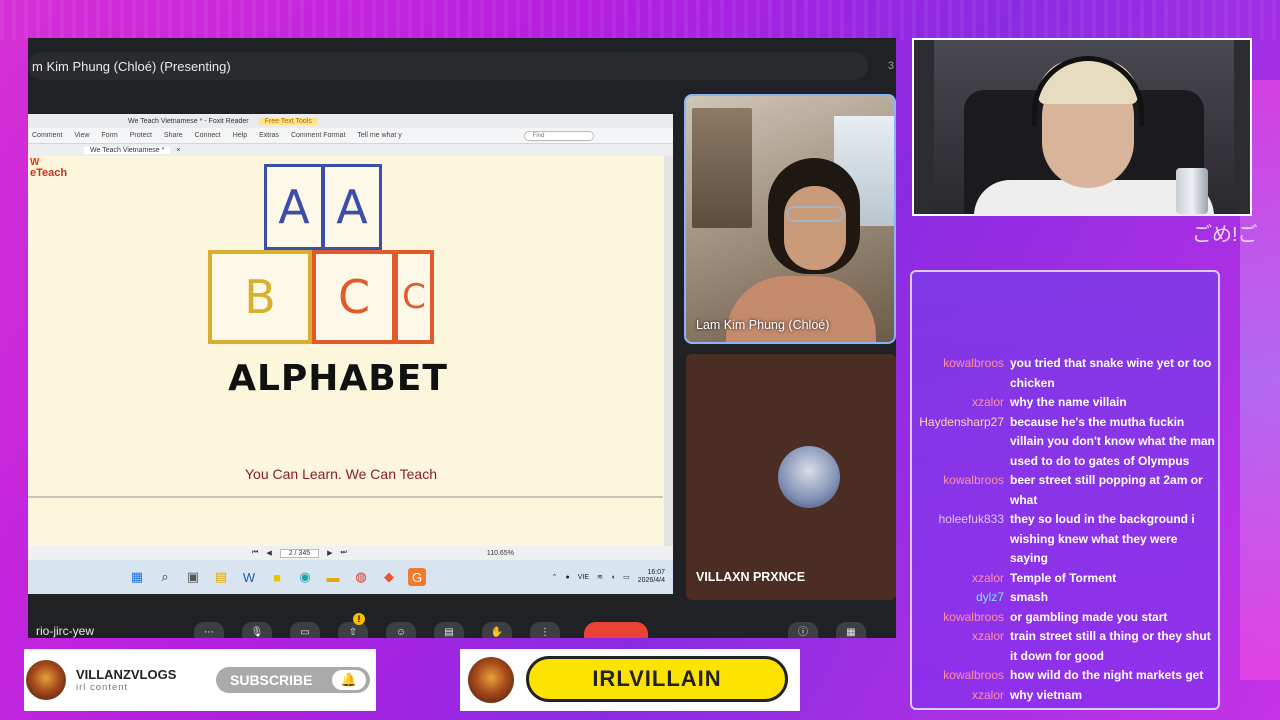 This screenshot has width=1280, height=720. I want to click on tray-chevron-icon: ⌃, so click(555, 577).